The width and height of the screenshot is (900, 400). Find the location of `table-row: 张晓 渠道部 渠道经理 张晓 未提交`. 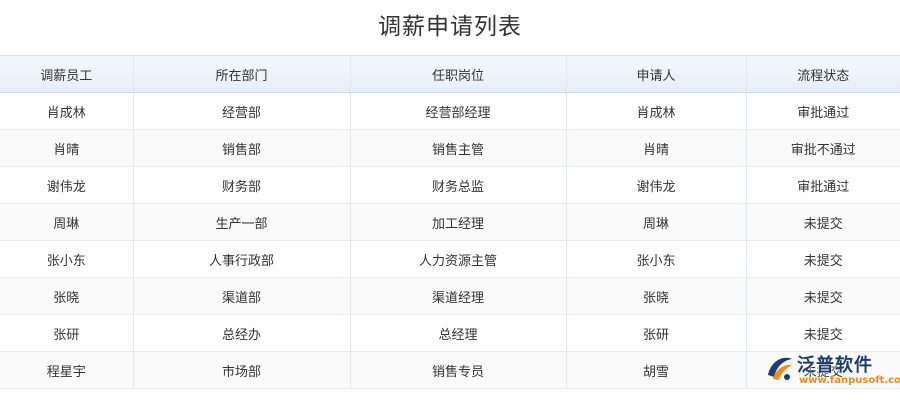

table-row: 张晓 渠道部 渠道经理 张晓 未提交 is located at coordinates (450, 296).